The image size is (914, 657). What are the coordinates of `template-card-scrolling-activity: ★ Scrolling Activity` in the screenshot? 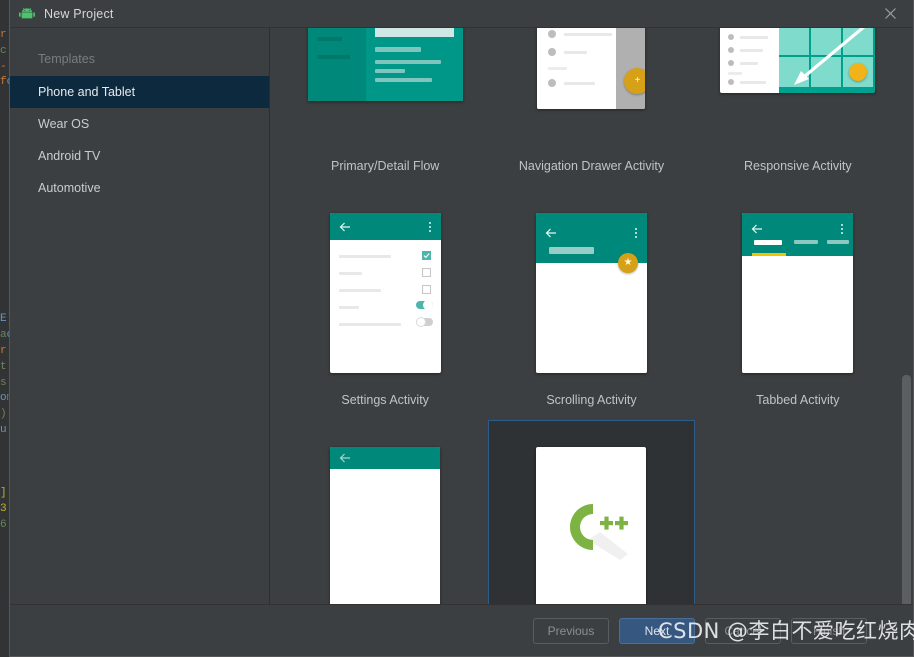 It's located at (591, 303).